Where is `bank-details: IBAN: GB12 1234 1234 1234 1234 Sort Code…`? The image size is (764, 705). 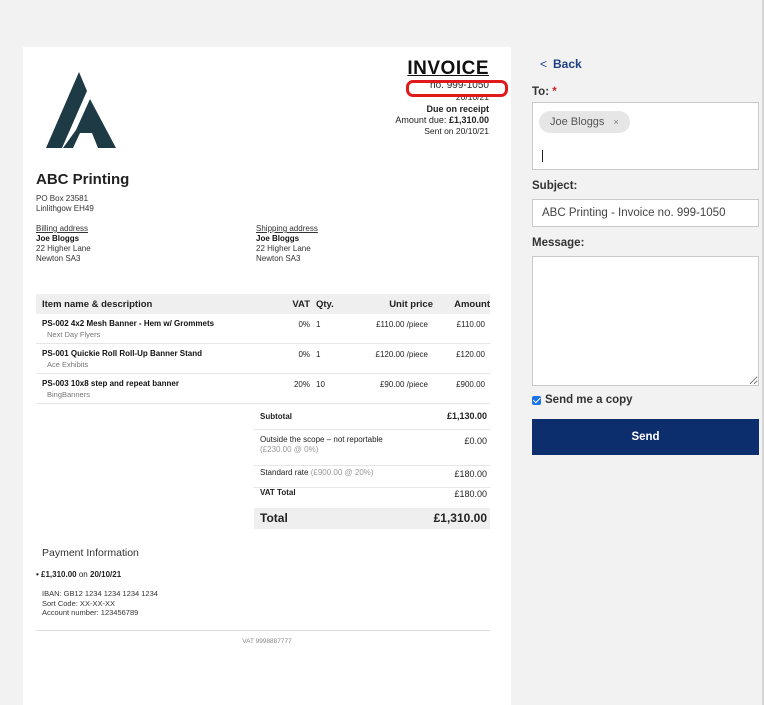
bank-details: IBAN: GB12 1234 1234 1234 1234 Sort Code… is located at coordinates (100, 603).